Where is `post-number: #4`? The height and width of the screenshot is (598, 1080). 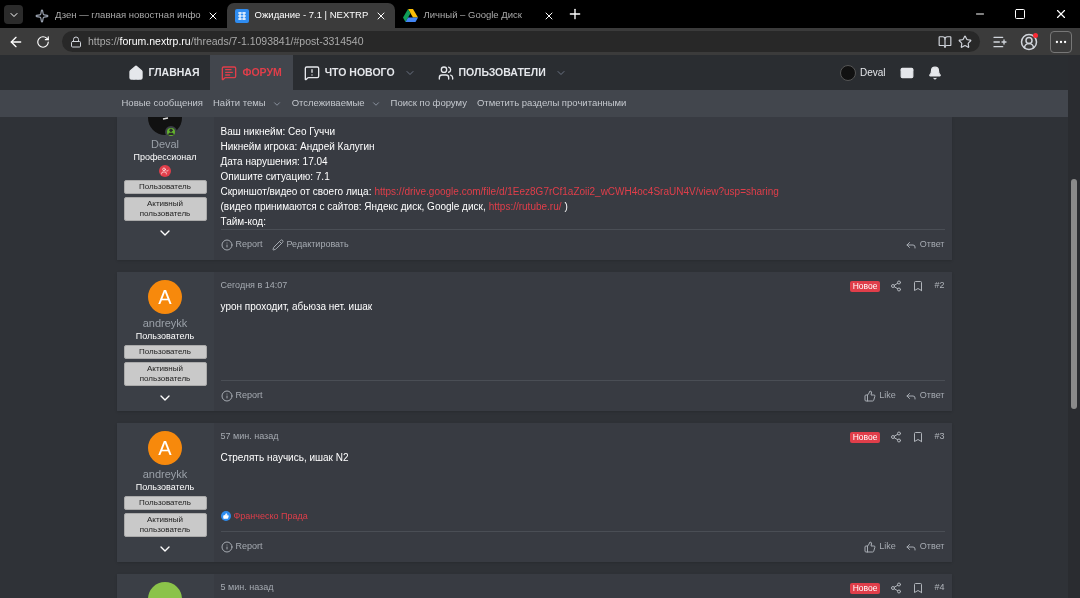 post-number: #4 is located at coordinates (939, 588).